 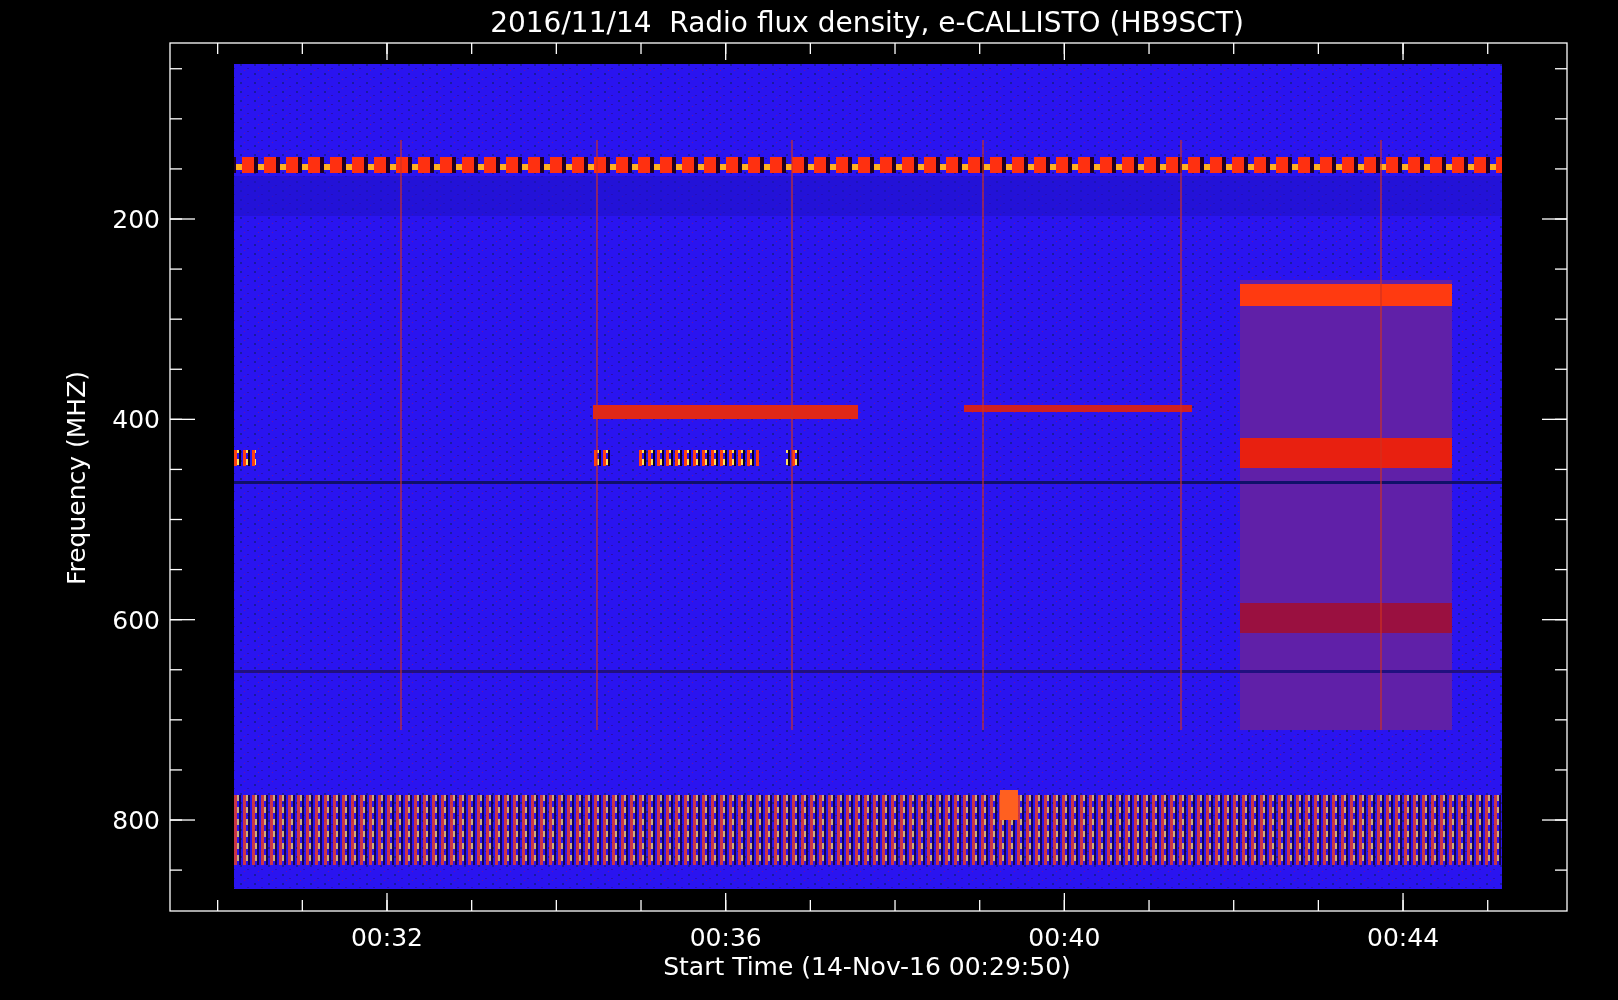 What do you see at coordinates (1403, 937) in the screenshot?
I see `x-tick-label: 00:44` at bounding box center [1403, 937].